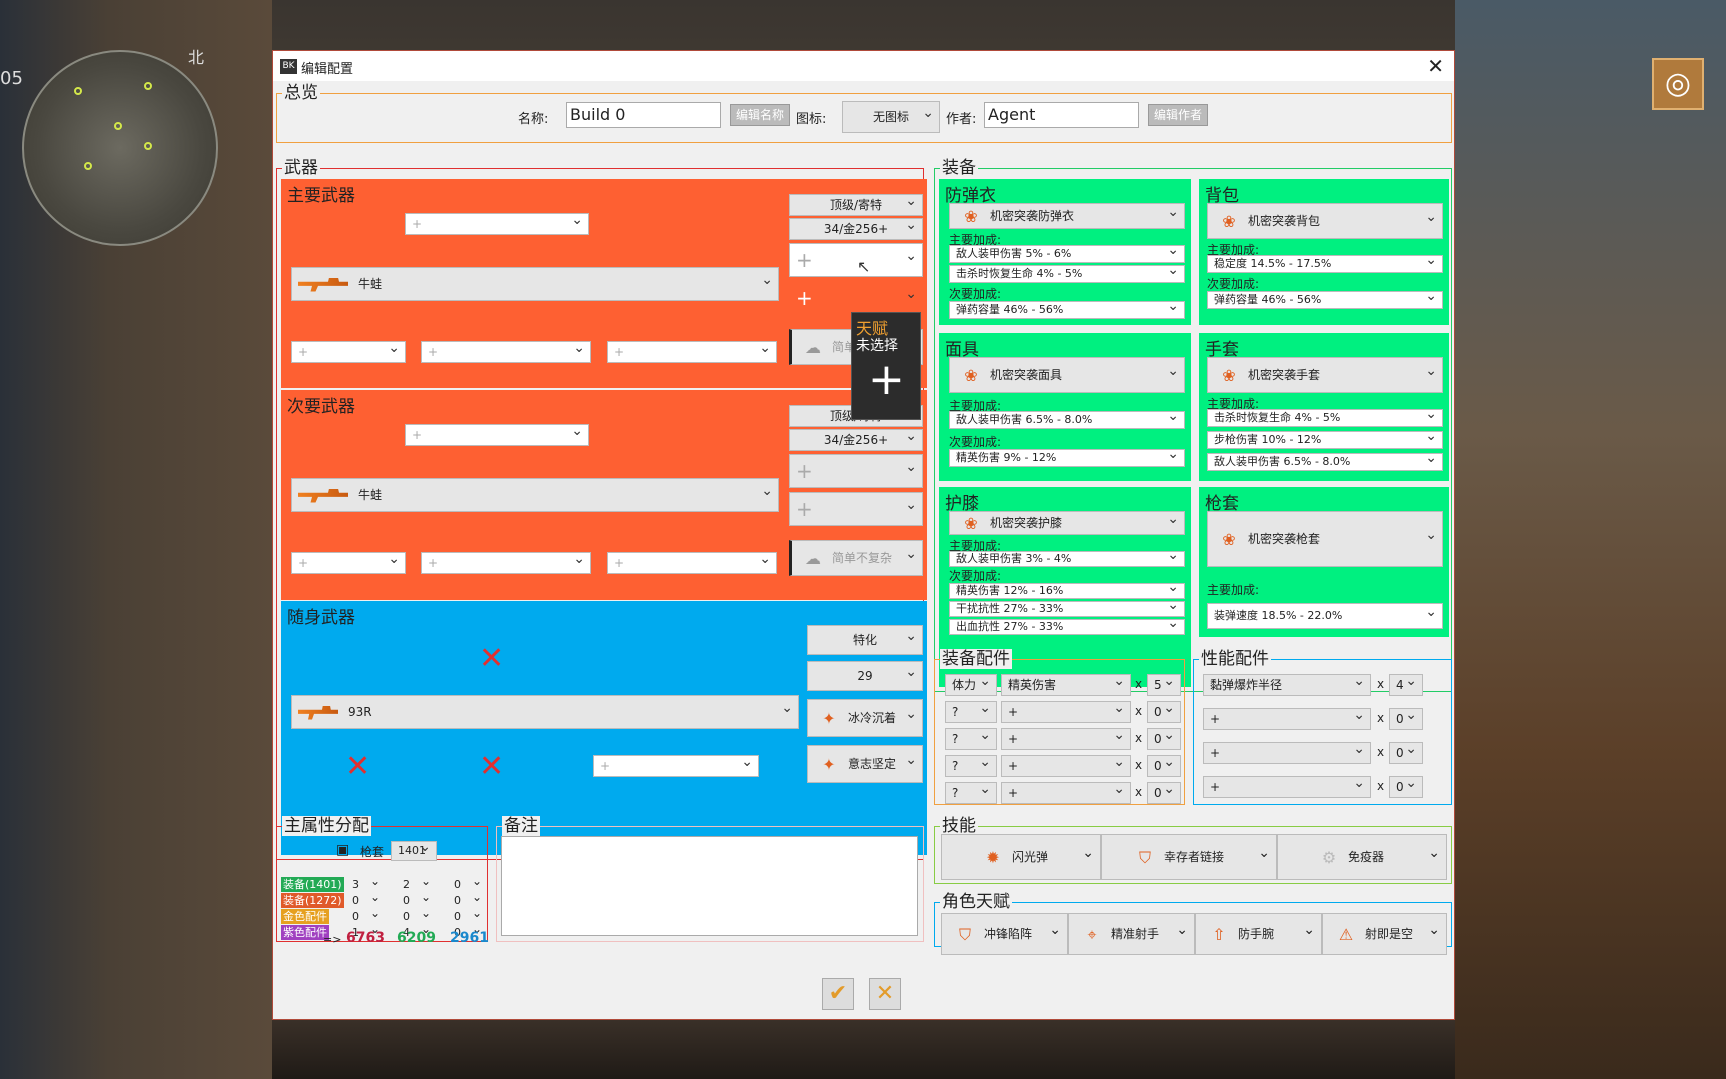 The image size is (1726, 1079). What do you see at coordinates (301, 93) in the screenshot?
I see `overview-legend: 总览` at bounding box center [301, 93].